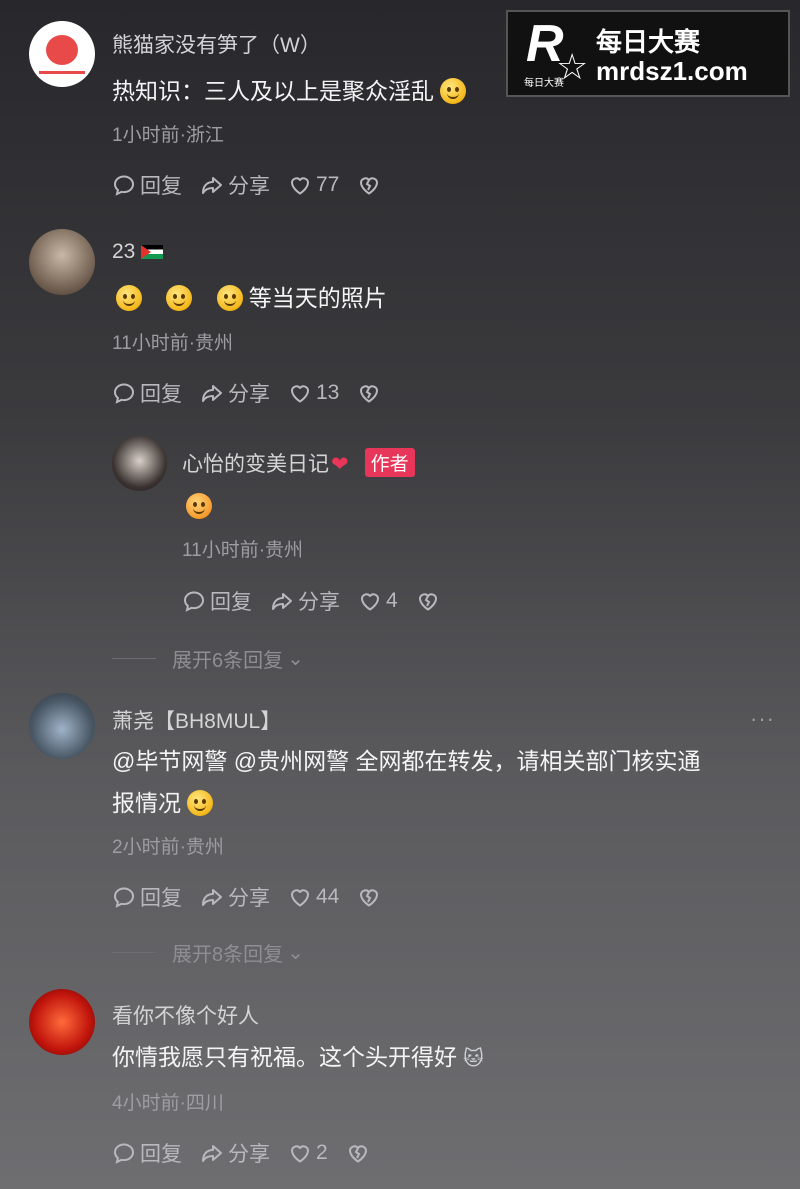  Describe the element at coordinates (216, 44) in the screenshot. I see `comment-username: 熊猫家没有笋了（W）` at that location.